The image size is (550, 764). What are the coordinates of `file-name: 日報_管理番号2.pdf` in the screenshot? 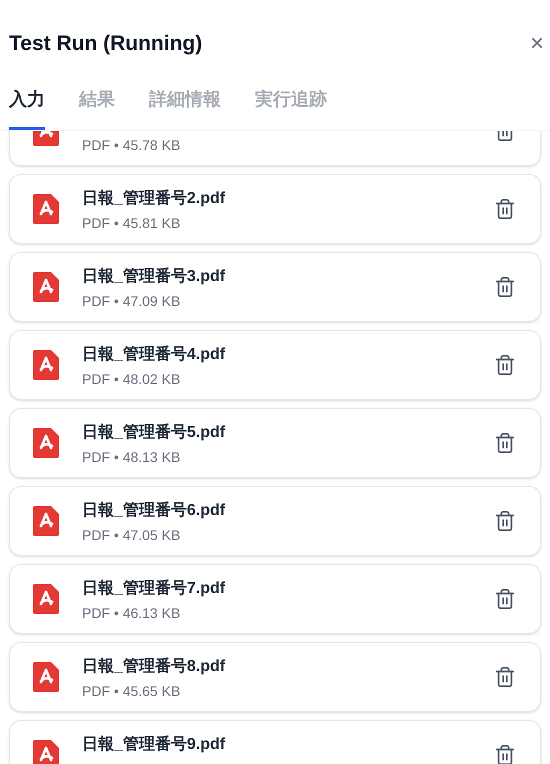 It's located at (154, 198).